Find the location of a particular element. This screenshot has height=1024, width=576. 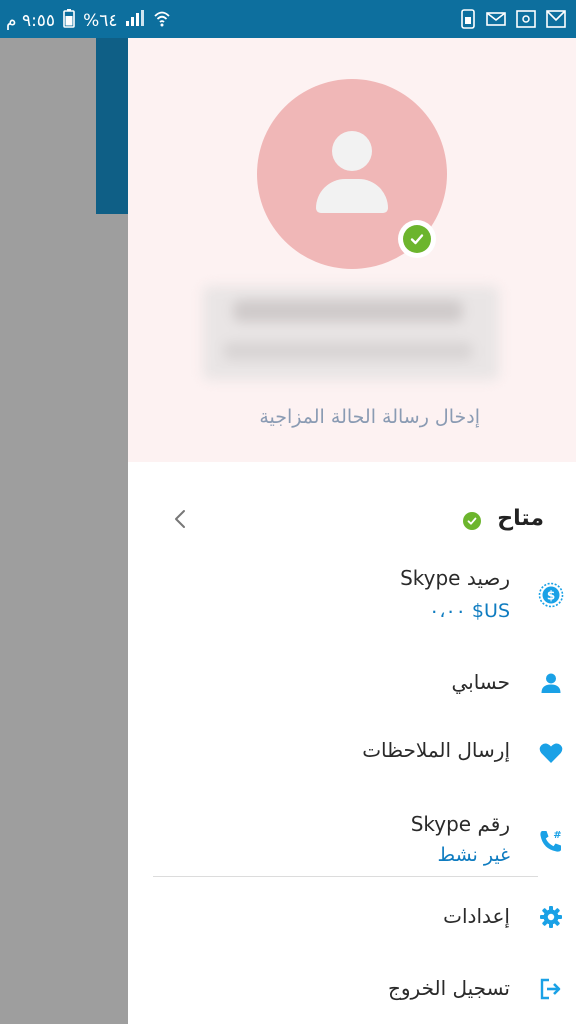

menu-skype-credit-value: US$ ٠،٠٠ is located at coordinates (469, 611).